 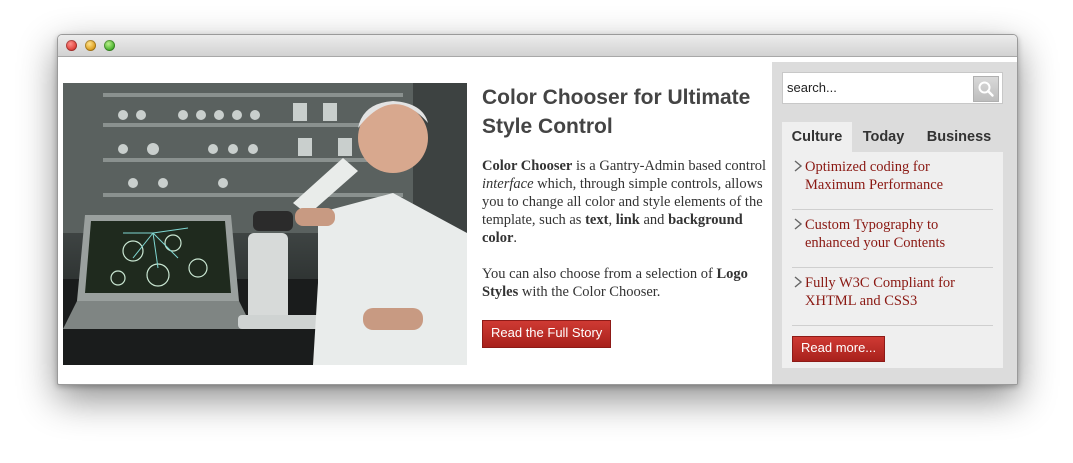 What do you see at coordinates (597, 220) in the screenshot?
I see `text-bold: text` at bounding box center [597, 220].